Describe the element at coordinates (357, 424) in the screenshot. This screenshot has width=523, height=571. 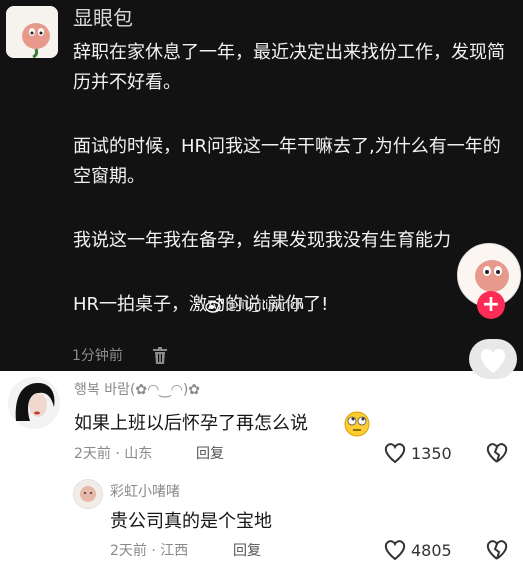
I see `rolling-eyes-emoji` at that location.